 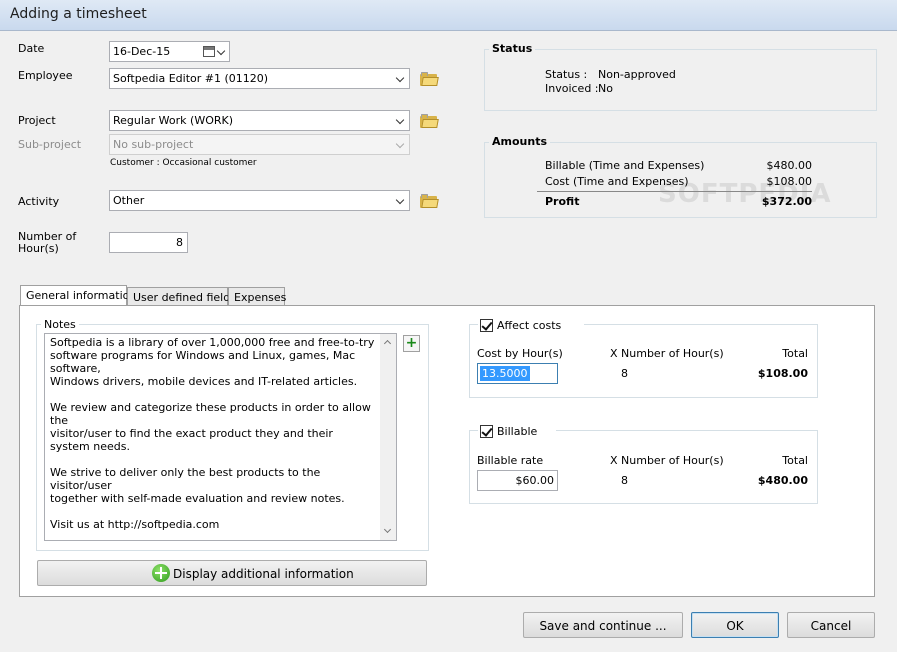 I want to click on date-picker: 16-Dec-15, so click(x=169, y=51).